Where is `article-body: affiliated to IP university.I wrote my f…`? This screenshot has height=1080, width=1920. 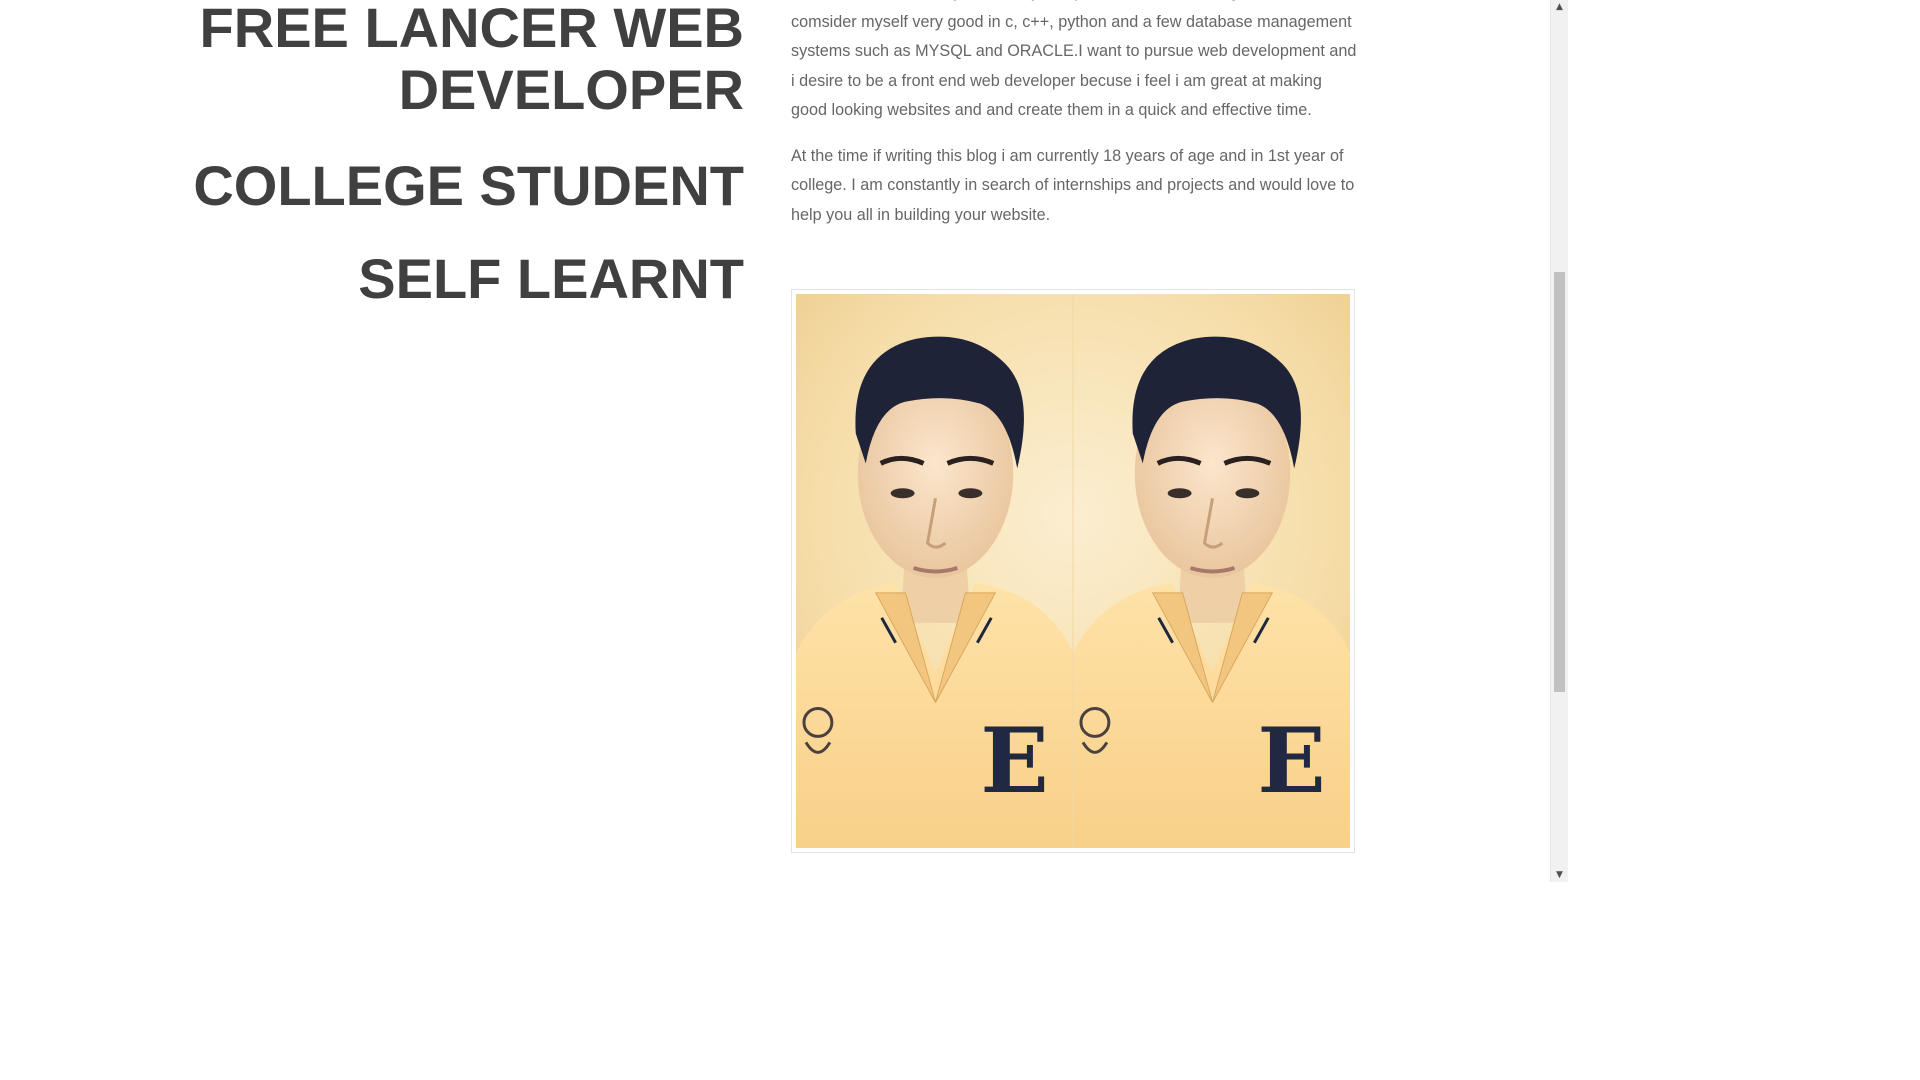 article-body: affiliated to IP university.I wrote my f… is located at coordinates (1075, 123).